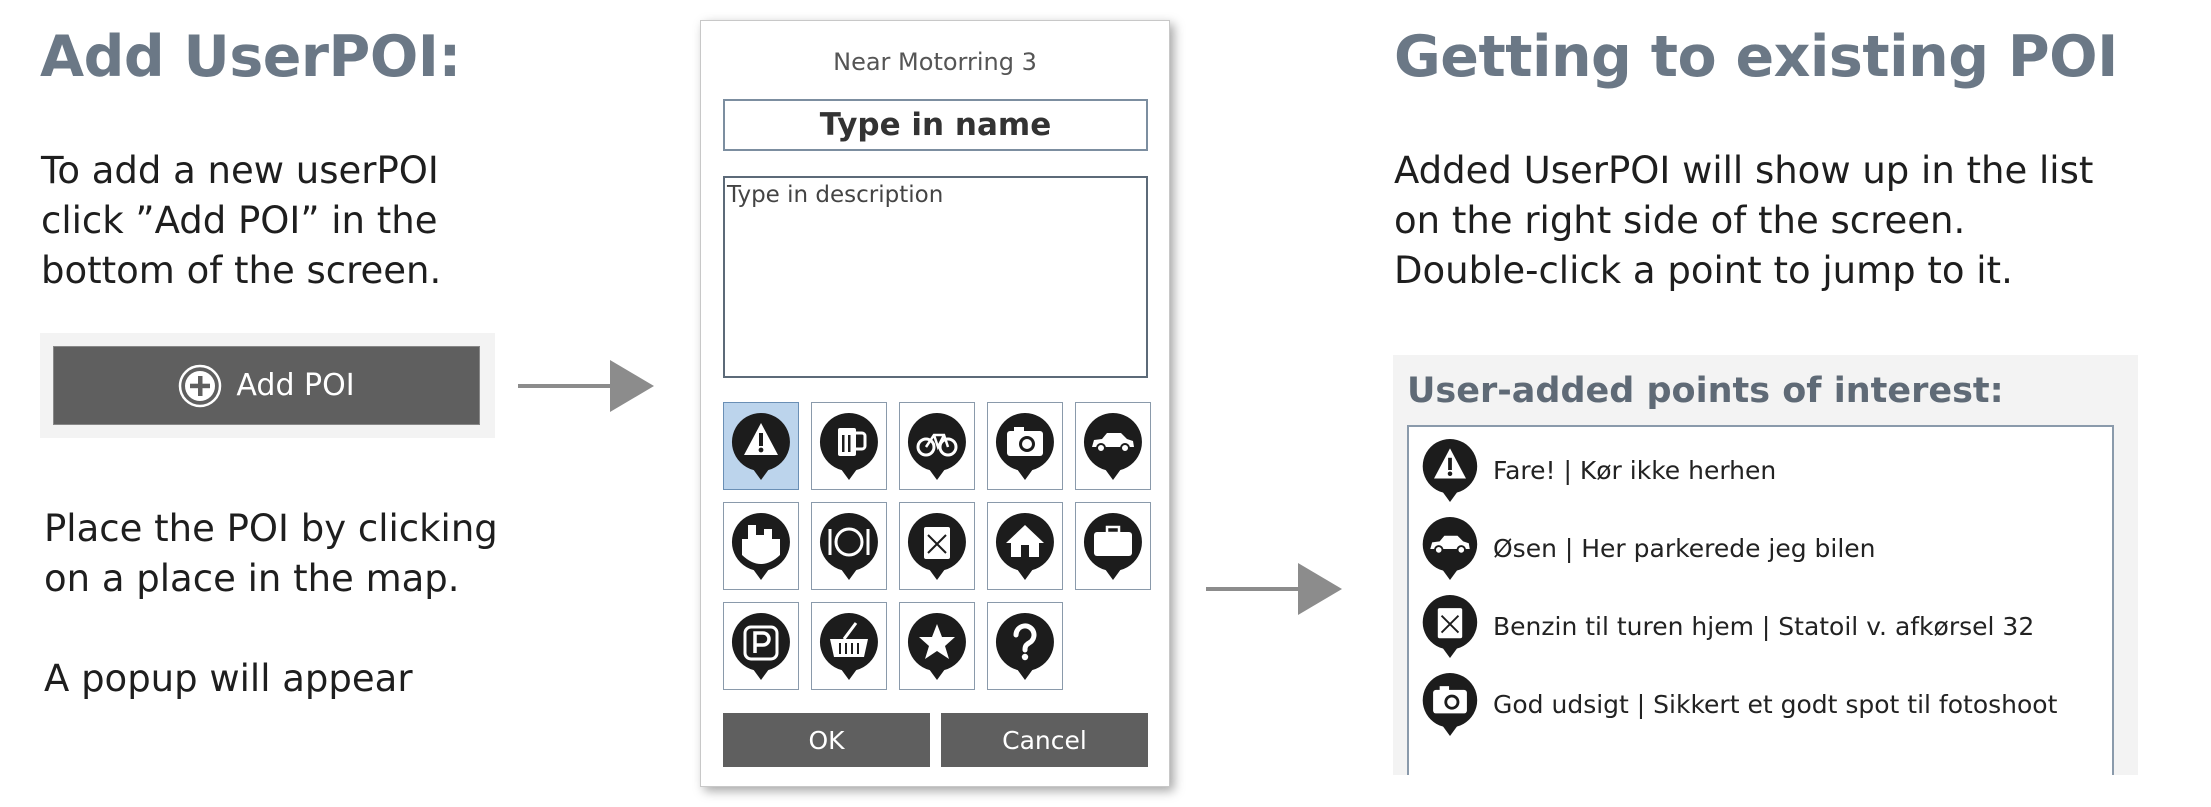 This screenshot has height=807, width=2211. I want to click on star-icon, so click(936, 646).